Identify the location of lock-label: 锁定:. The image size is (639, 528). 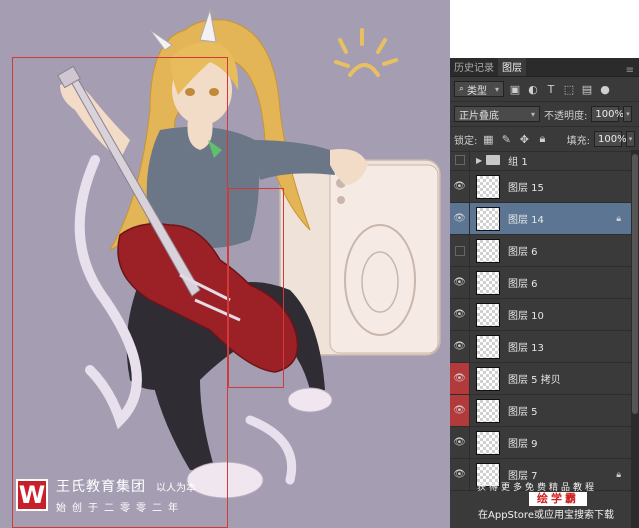
(466, 141).